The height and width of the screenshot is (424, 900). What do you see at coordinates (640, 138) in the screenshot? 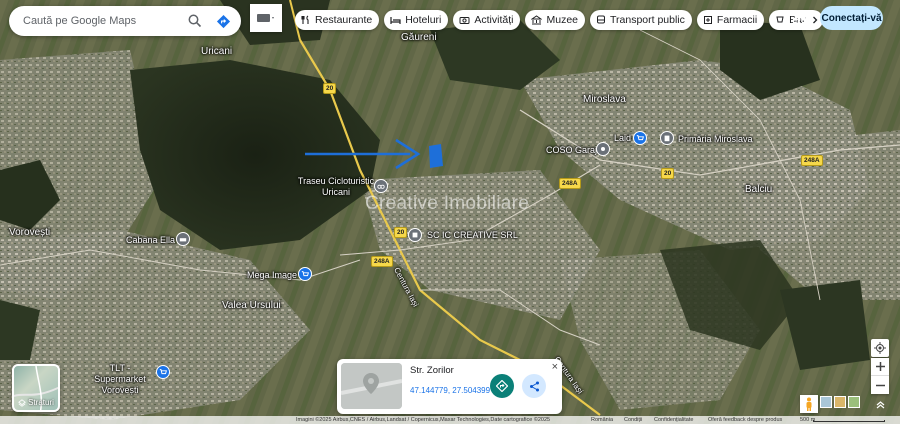
I see `poi-laid-pin` at bounding box center [640, 138].